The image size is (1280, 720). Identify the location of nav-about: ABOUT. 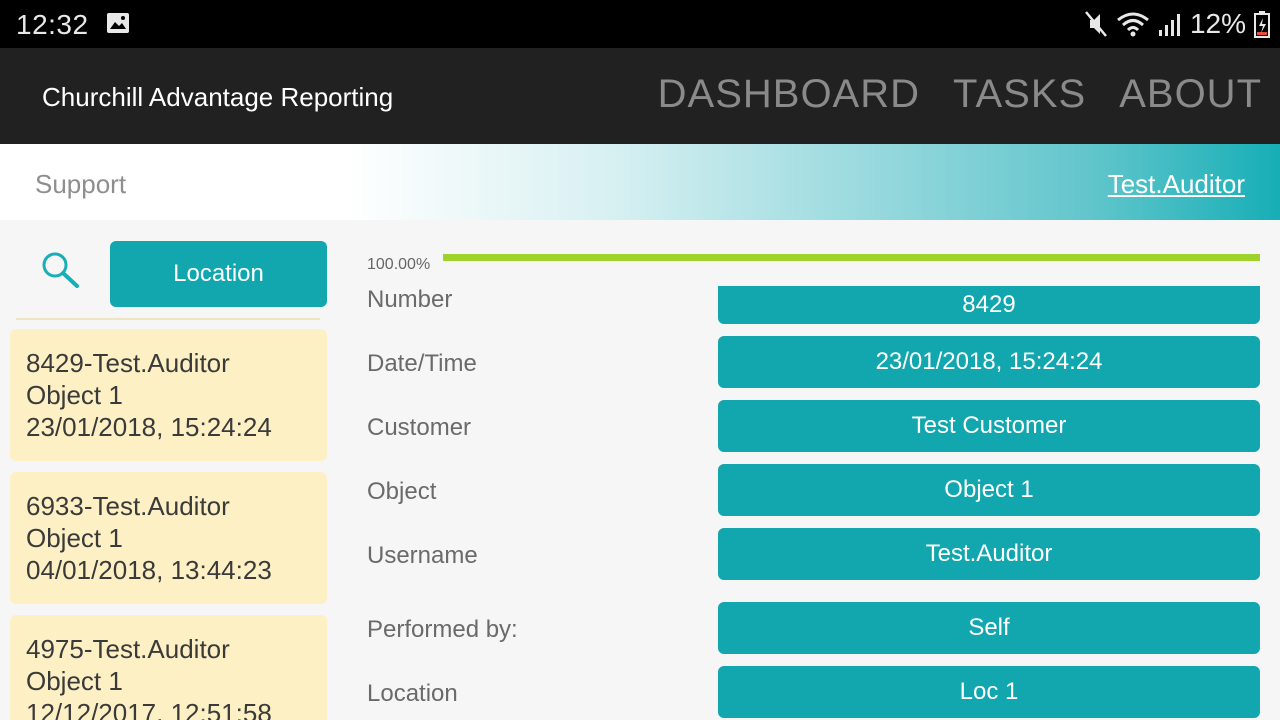
(1190, 94).